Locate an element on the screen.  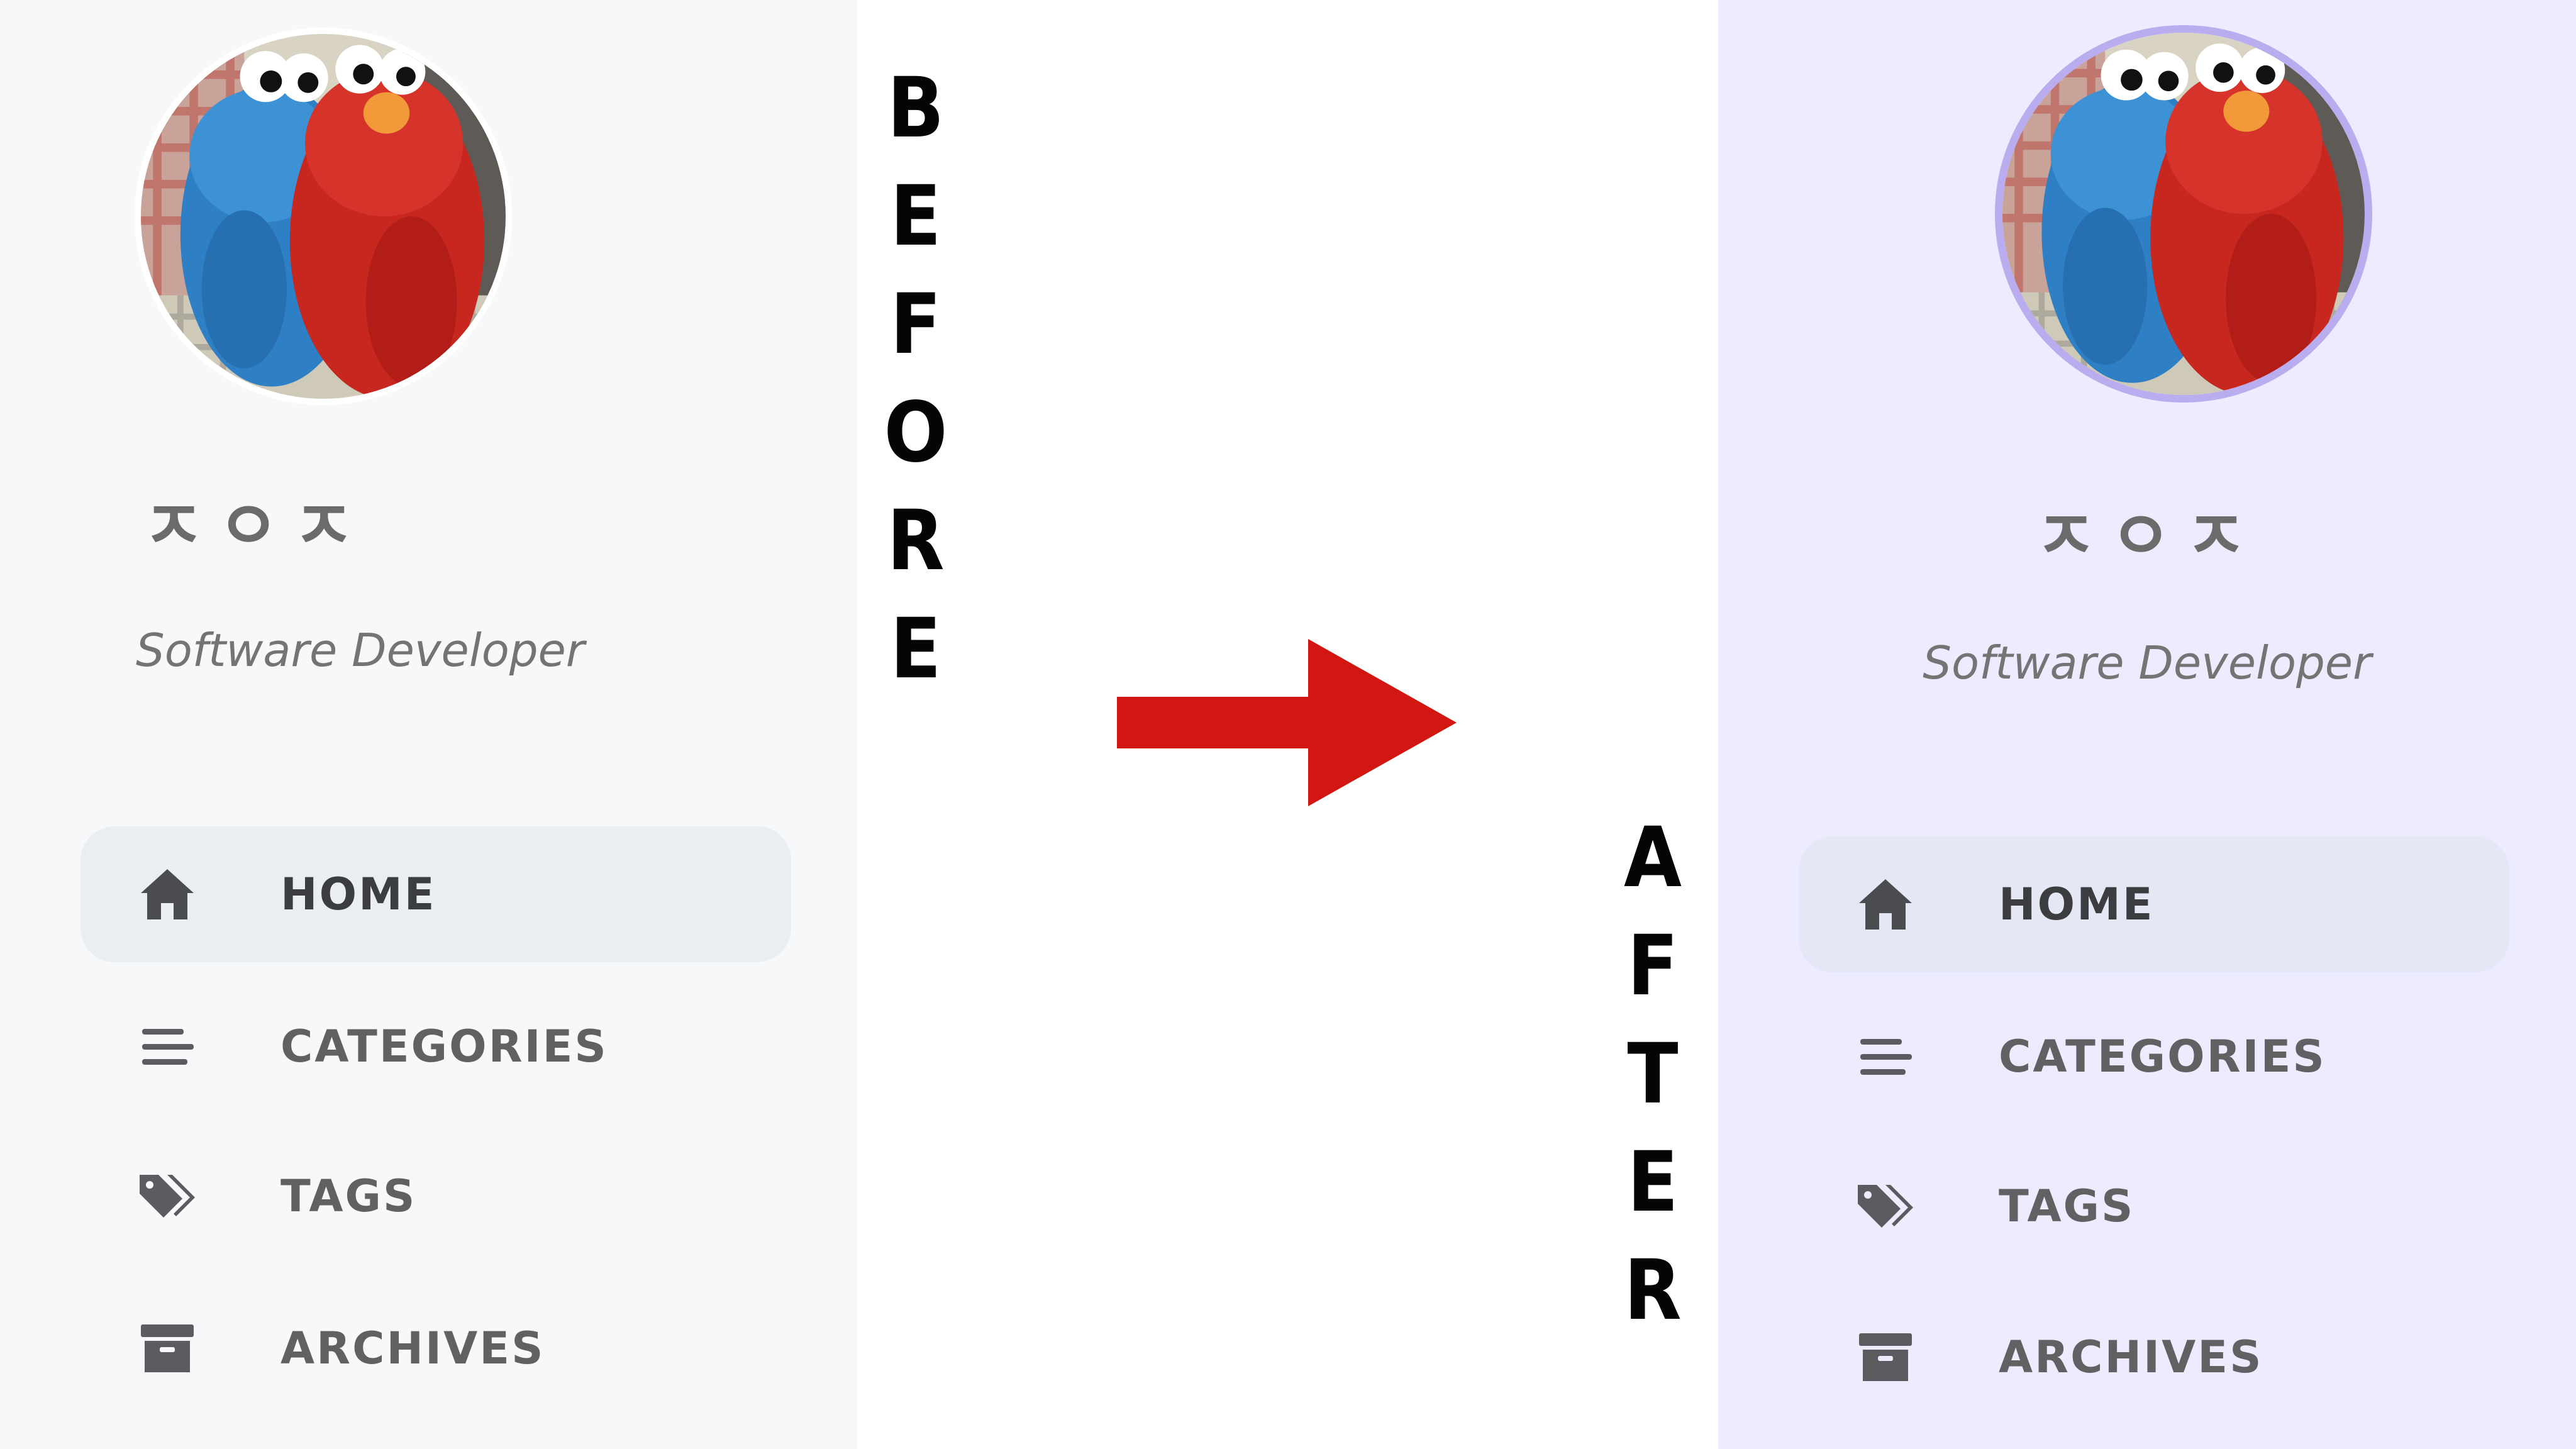
before-letter: B is located at coordinates (916, 108).